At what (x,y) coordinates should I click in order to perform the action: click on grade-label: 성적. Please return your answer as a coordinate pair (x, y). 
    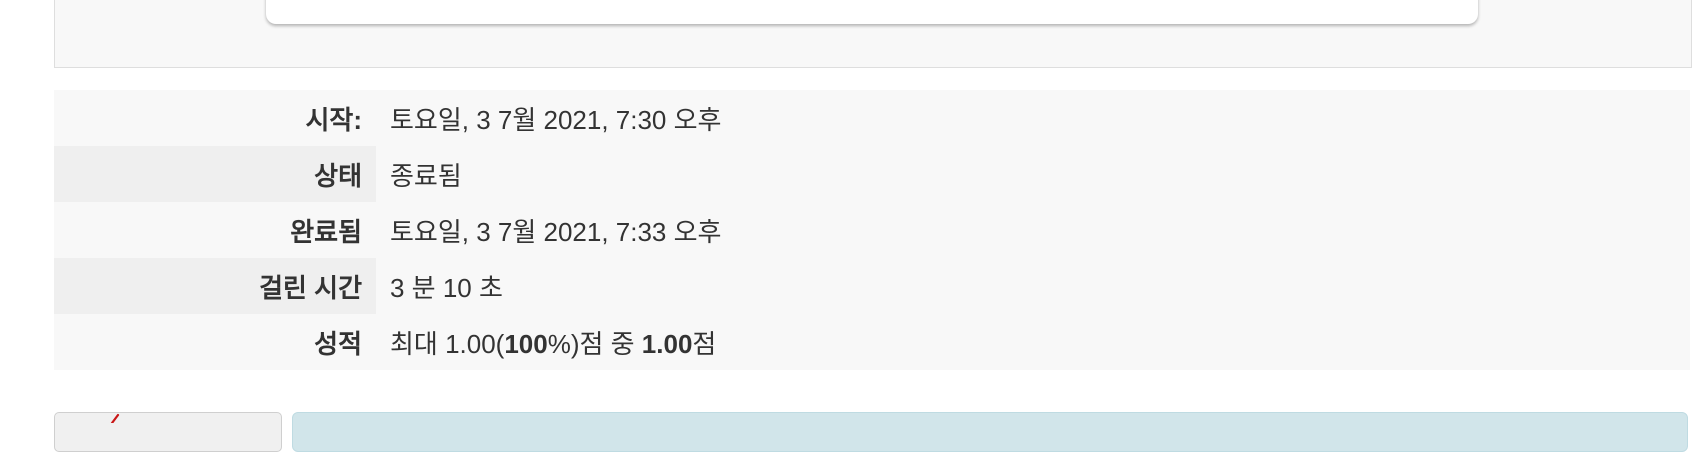
    Looking at the image, I should click on (215, 342).